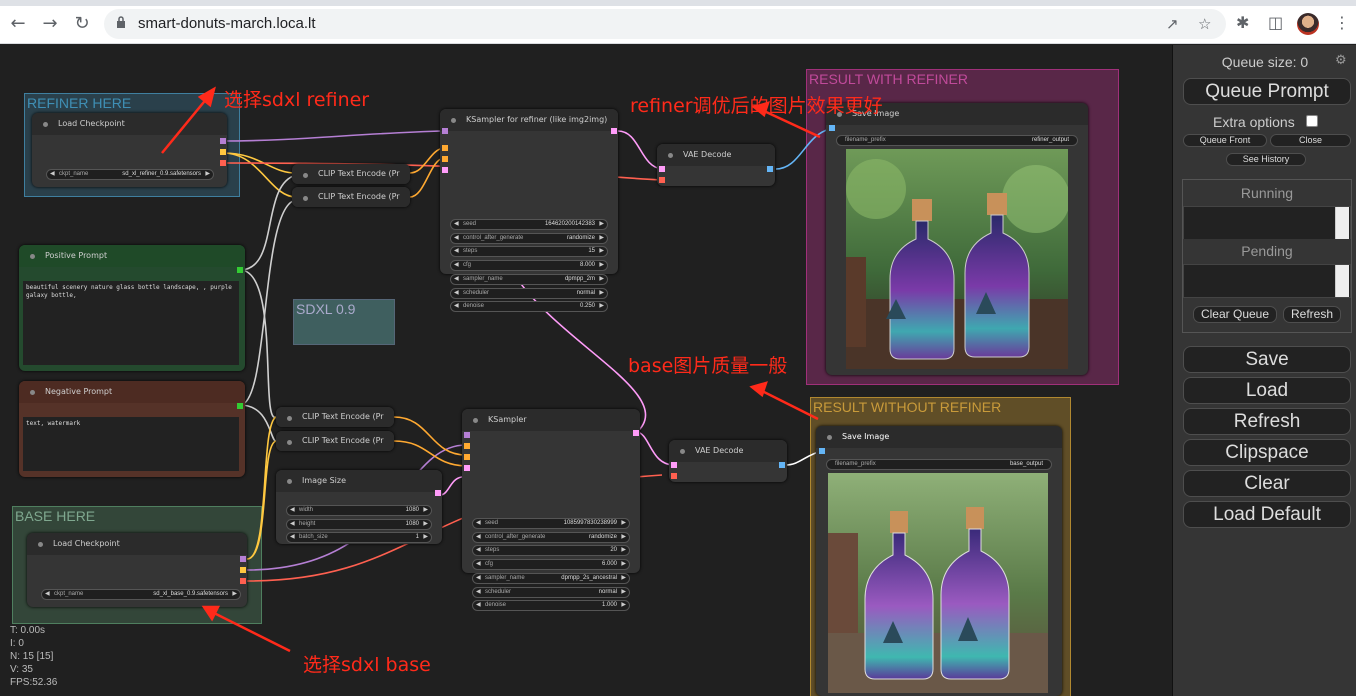  Describe the element at coordinates (1267, 483) in the screenshot. I see `clear-button: Clear` at that location.